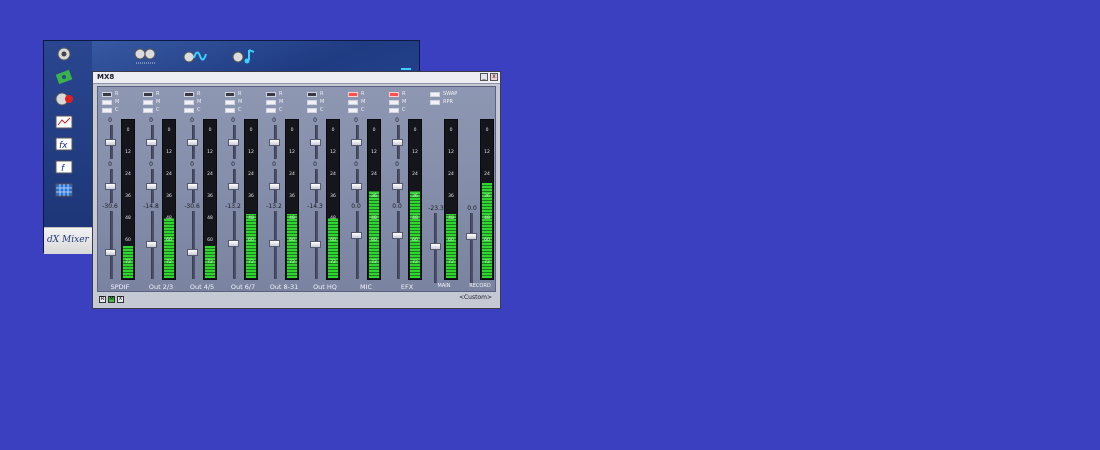 Image resolution: width=1100 pixels, height=450 pixels. Describe the element at coordinates (484, 77) in the screenshot. I see `minimize-button: _` at that location.